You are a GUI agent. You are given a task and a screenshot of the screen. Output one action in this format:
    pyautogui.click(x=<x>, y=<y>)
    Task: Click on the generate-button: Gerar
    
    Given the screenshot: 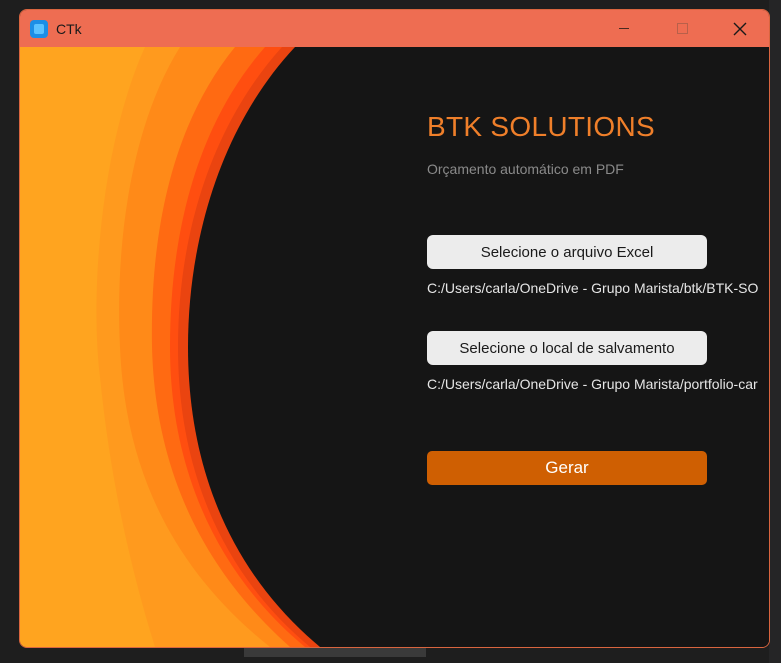 What is the action you would take?
    pyautogui.click(x=567, y=468)
    